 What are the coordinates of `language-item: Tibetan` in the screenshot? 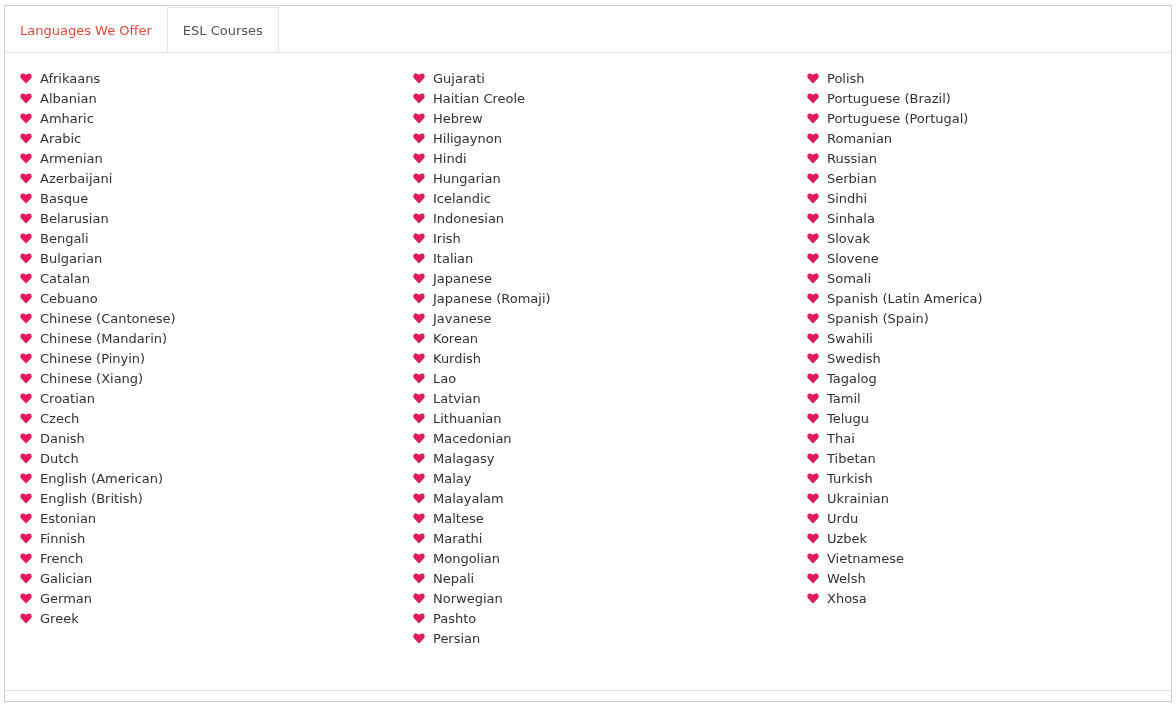 It's located at (851, 458).